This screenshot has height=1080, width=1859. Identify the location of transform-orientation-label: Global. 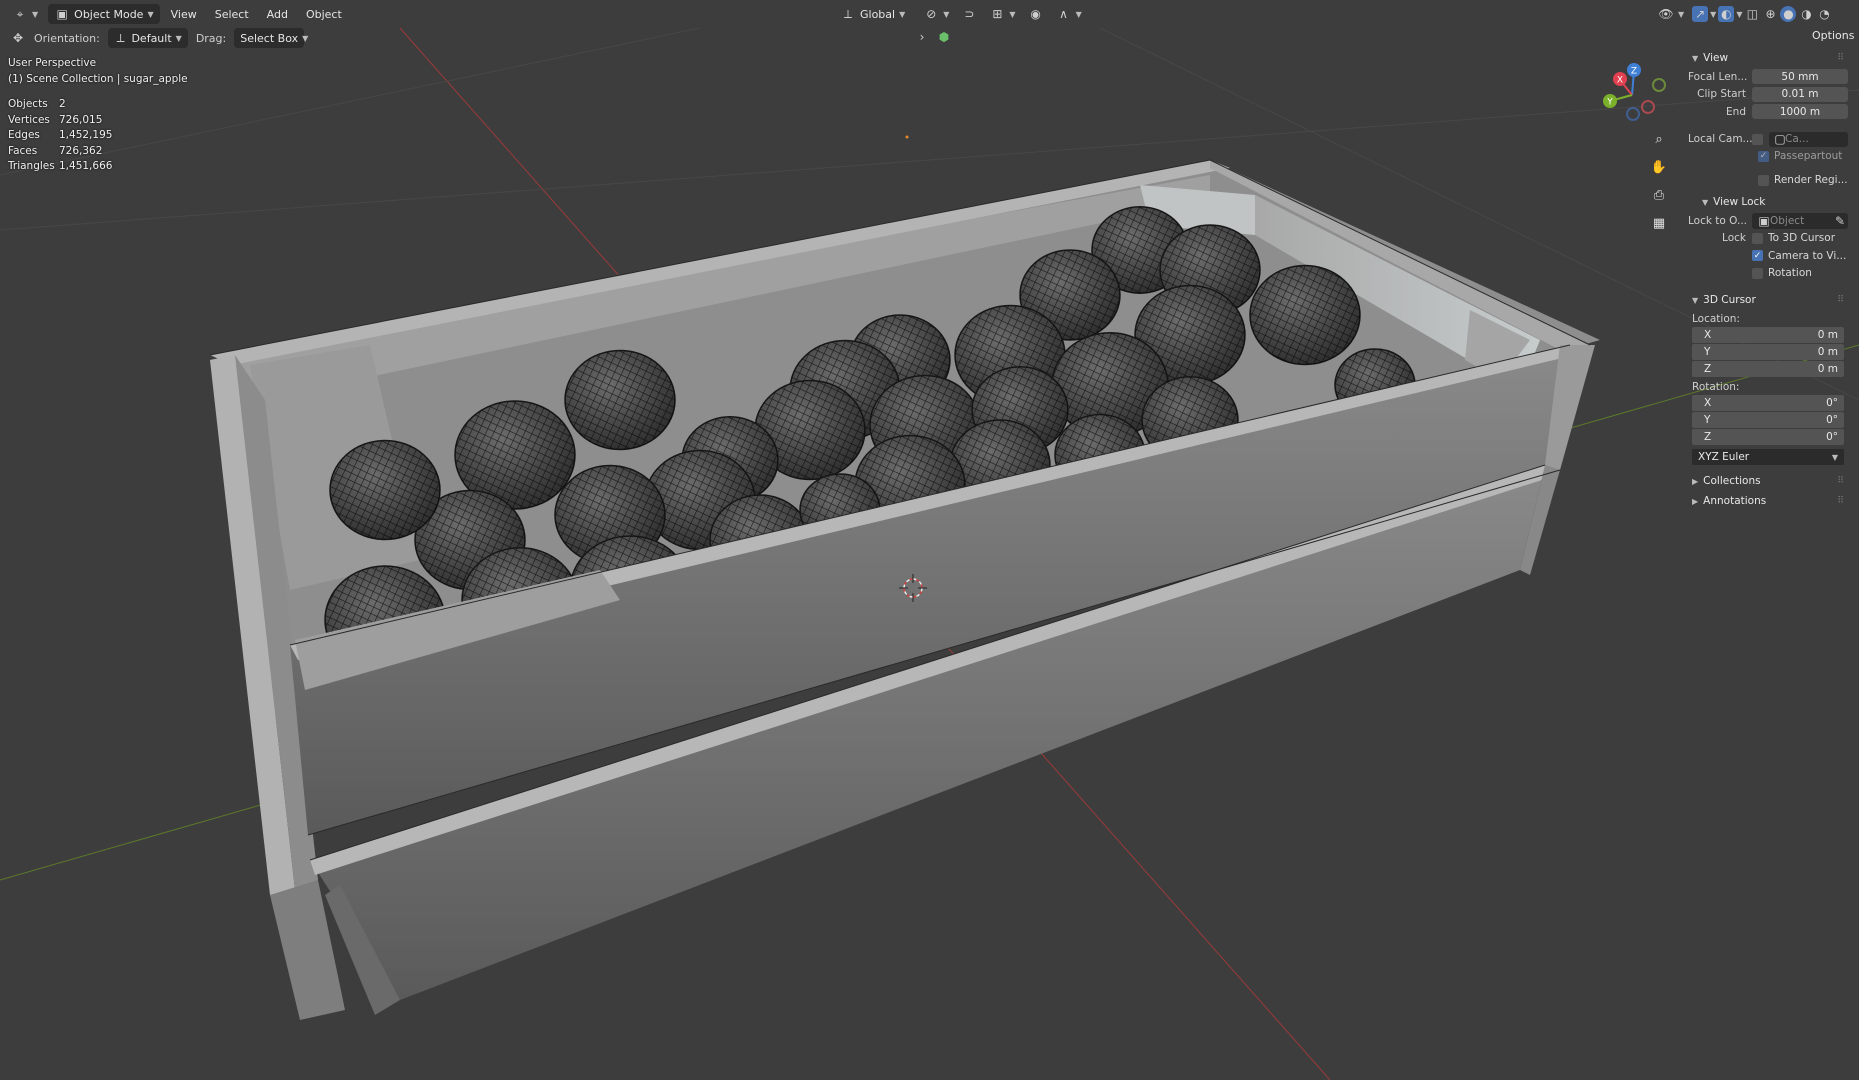
(878, 14).